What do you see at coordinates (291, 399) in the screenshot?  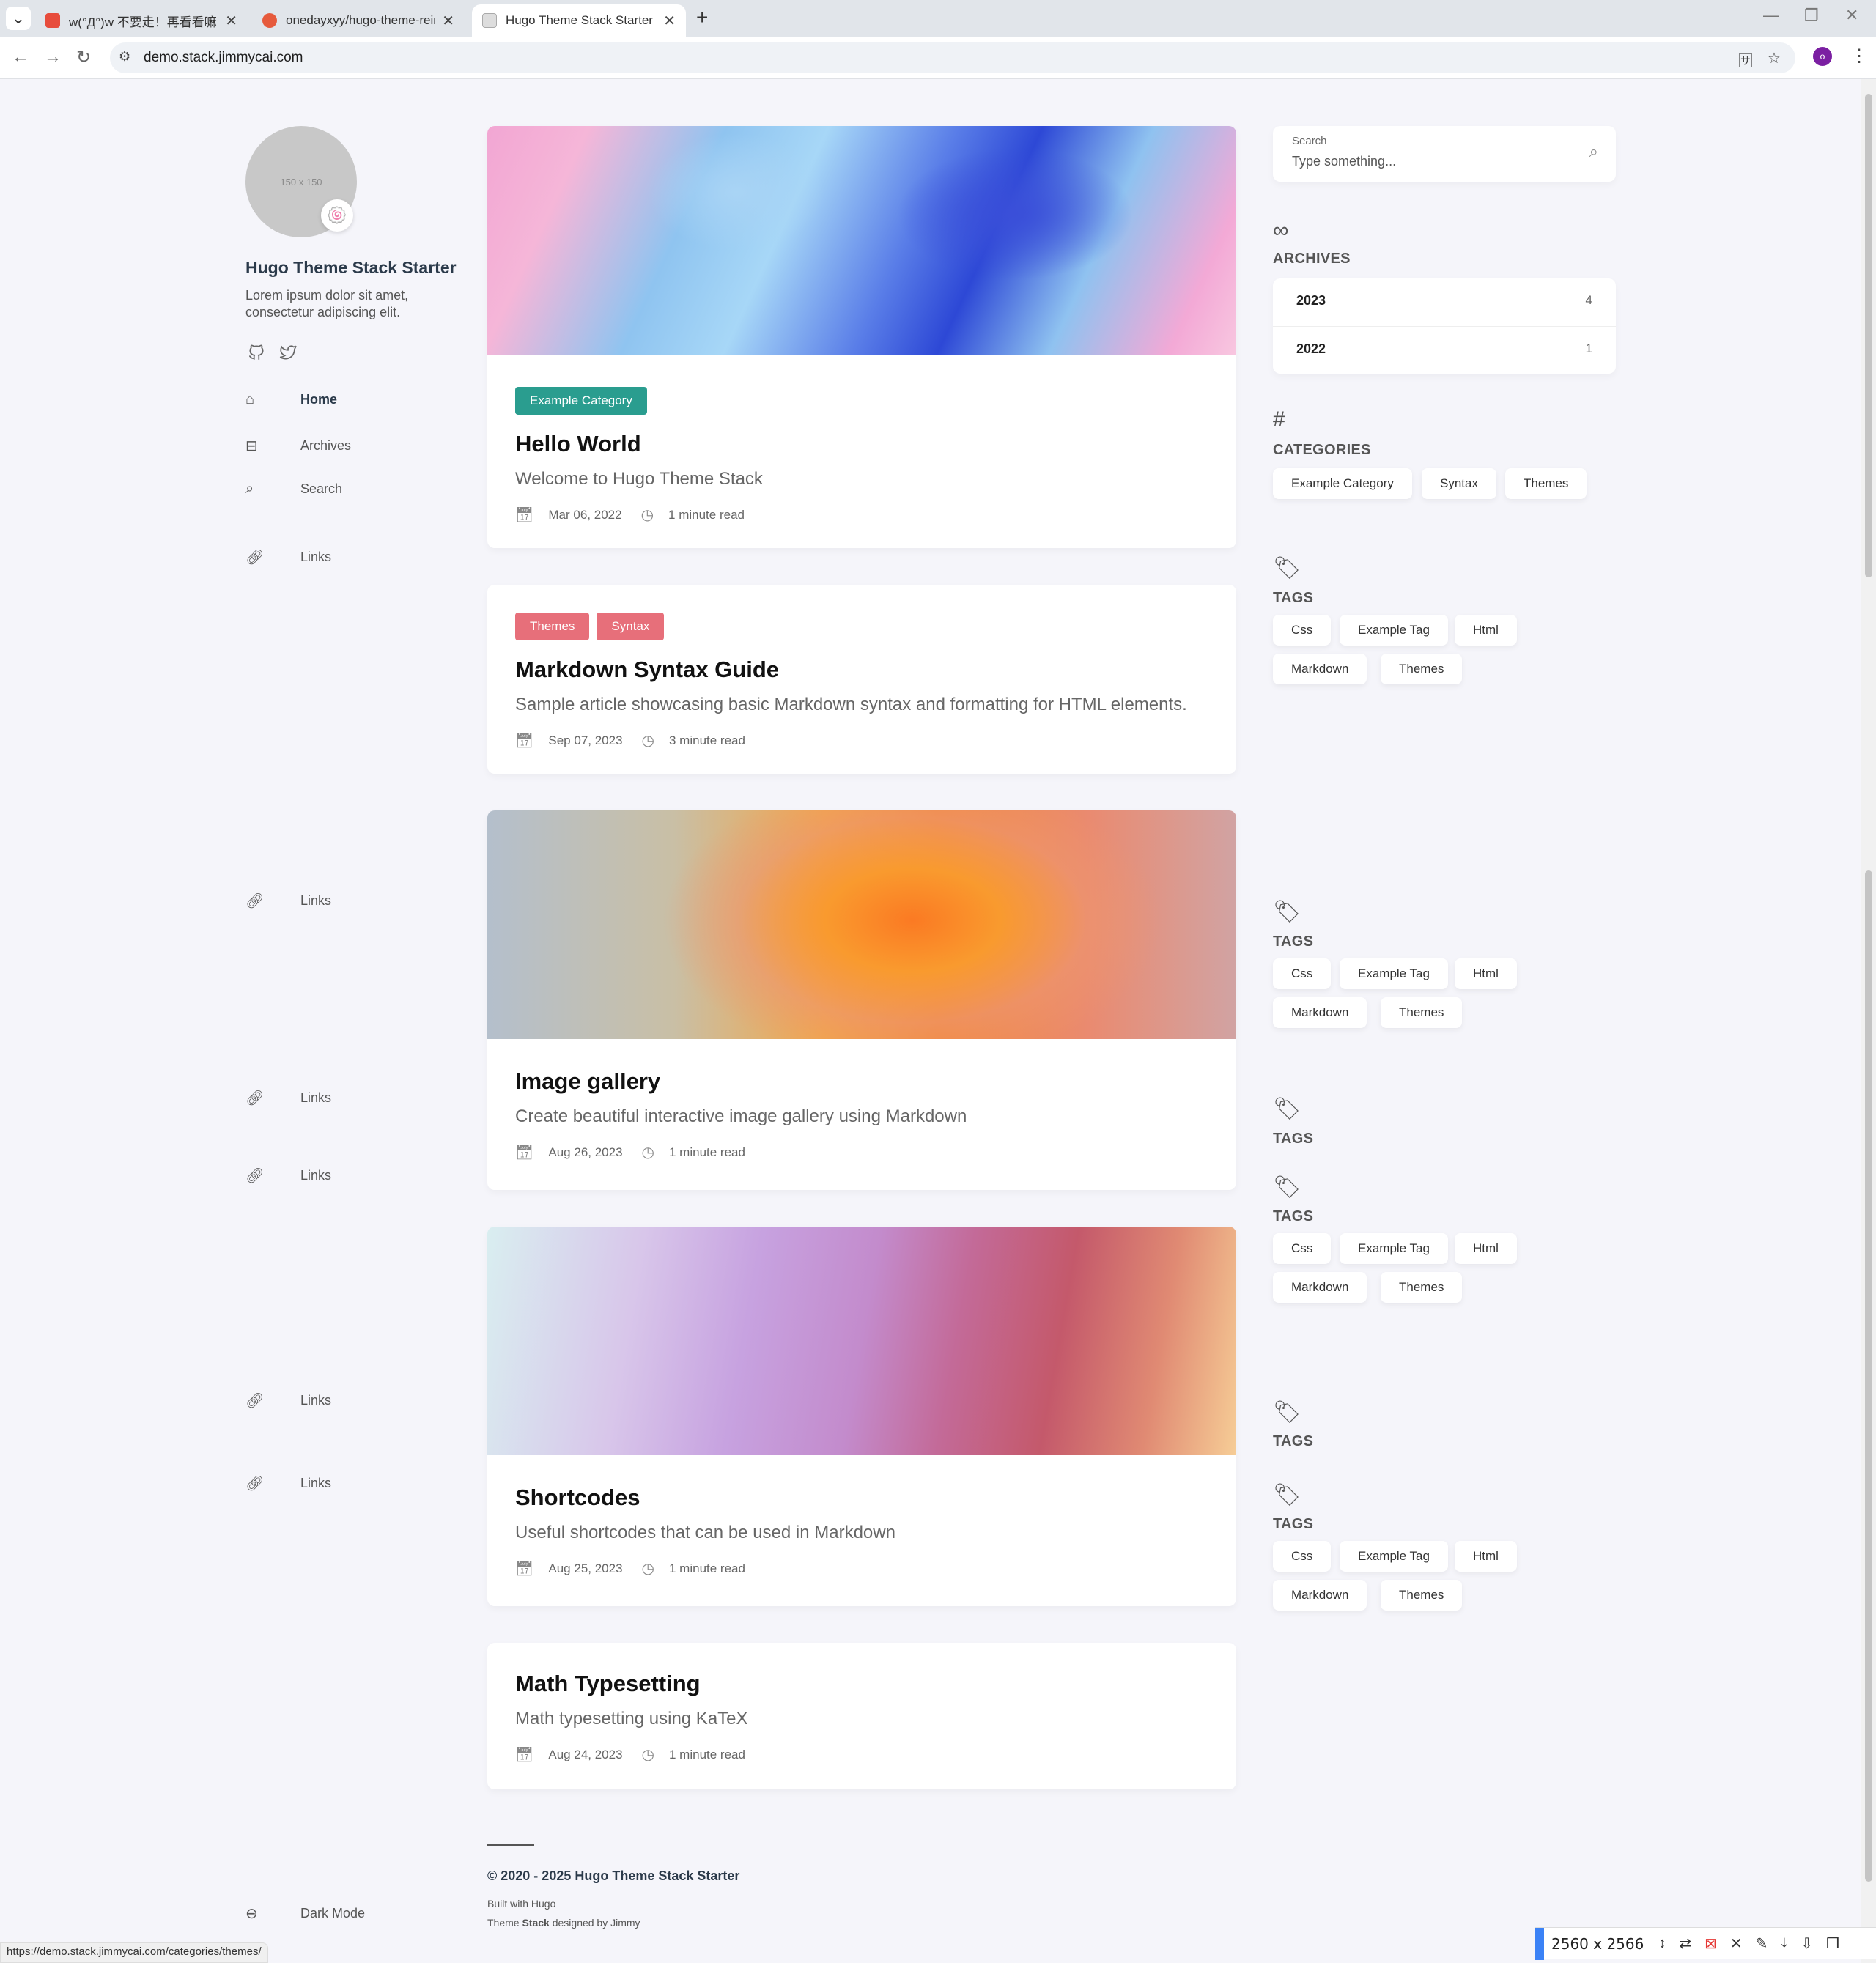 I see `nav-home: ⌂ Home` at bounding box center [291, 399].